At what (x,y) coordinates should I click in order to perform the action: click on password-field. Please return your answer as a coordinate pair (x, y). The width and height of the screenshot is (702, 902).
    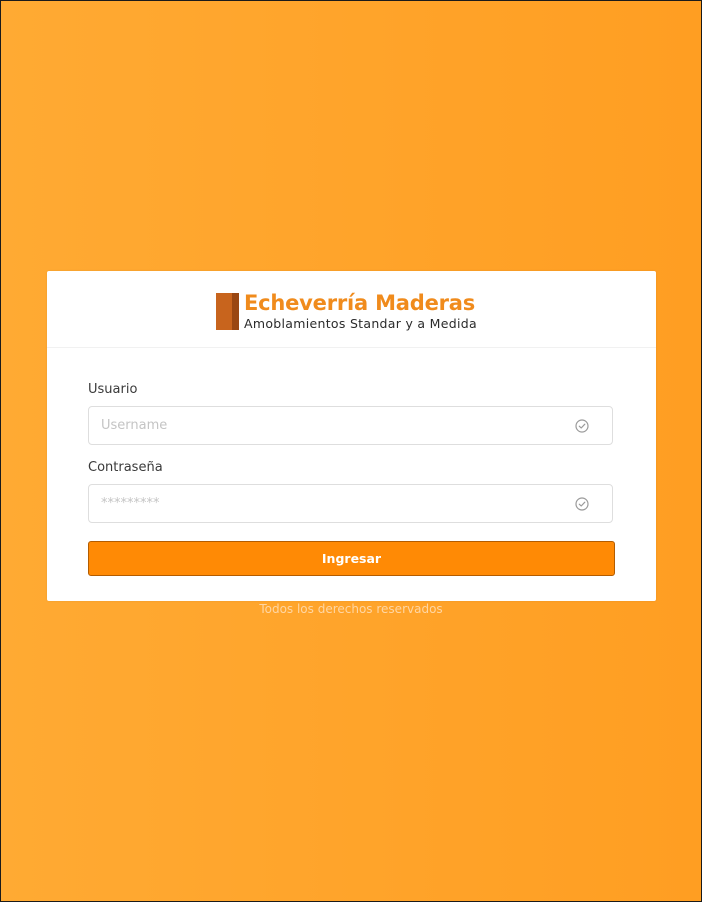
    Looking at the image, I should click on (350, 503).